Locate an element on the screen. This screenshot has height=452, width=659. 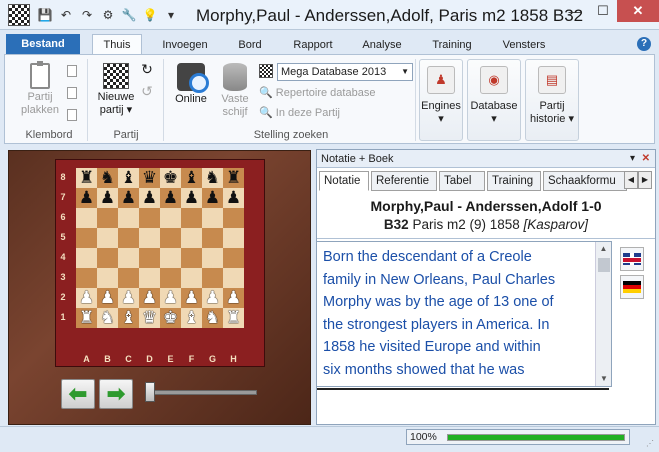
close-button: ✕ is located at coordinates (638, 11).